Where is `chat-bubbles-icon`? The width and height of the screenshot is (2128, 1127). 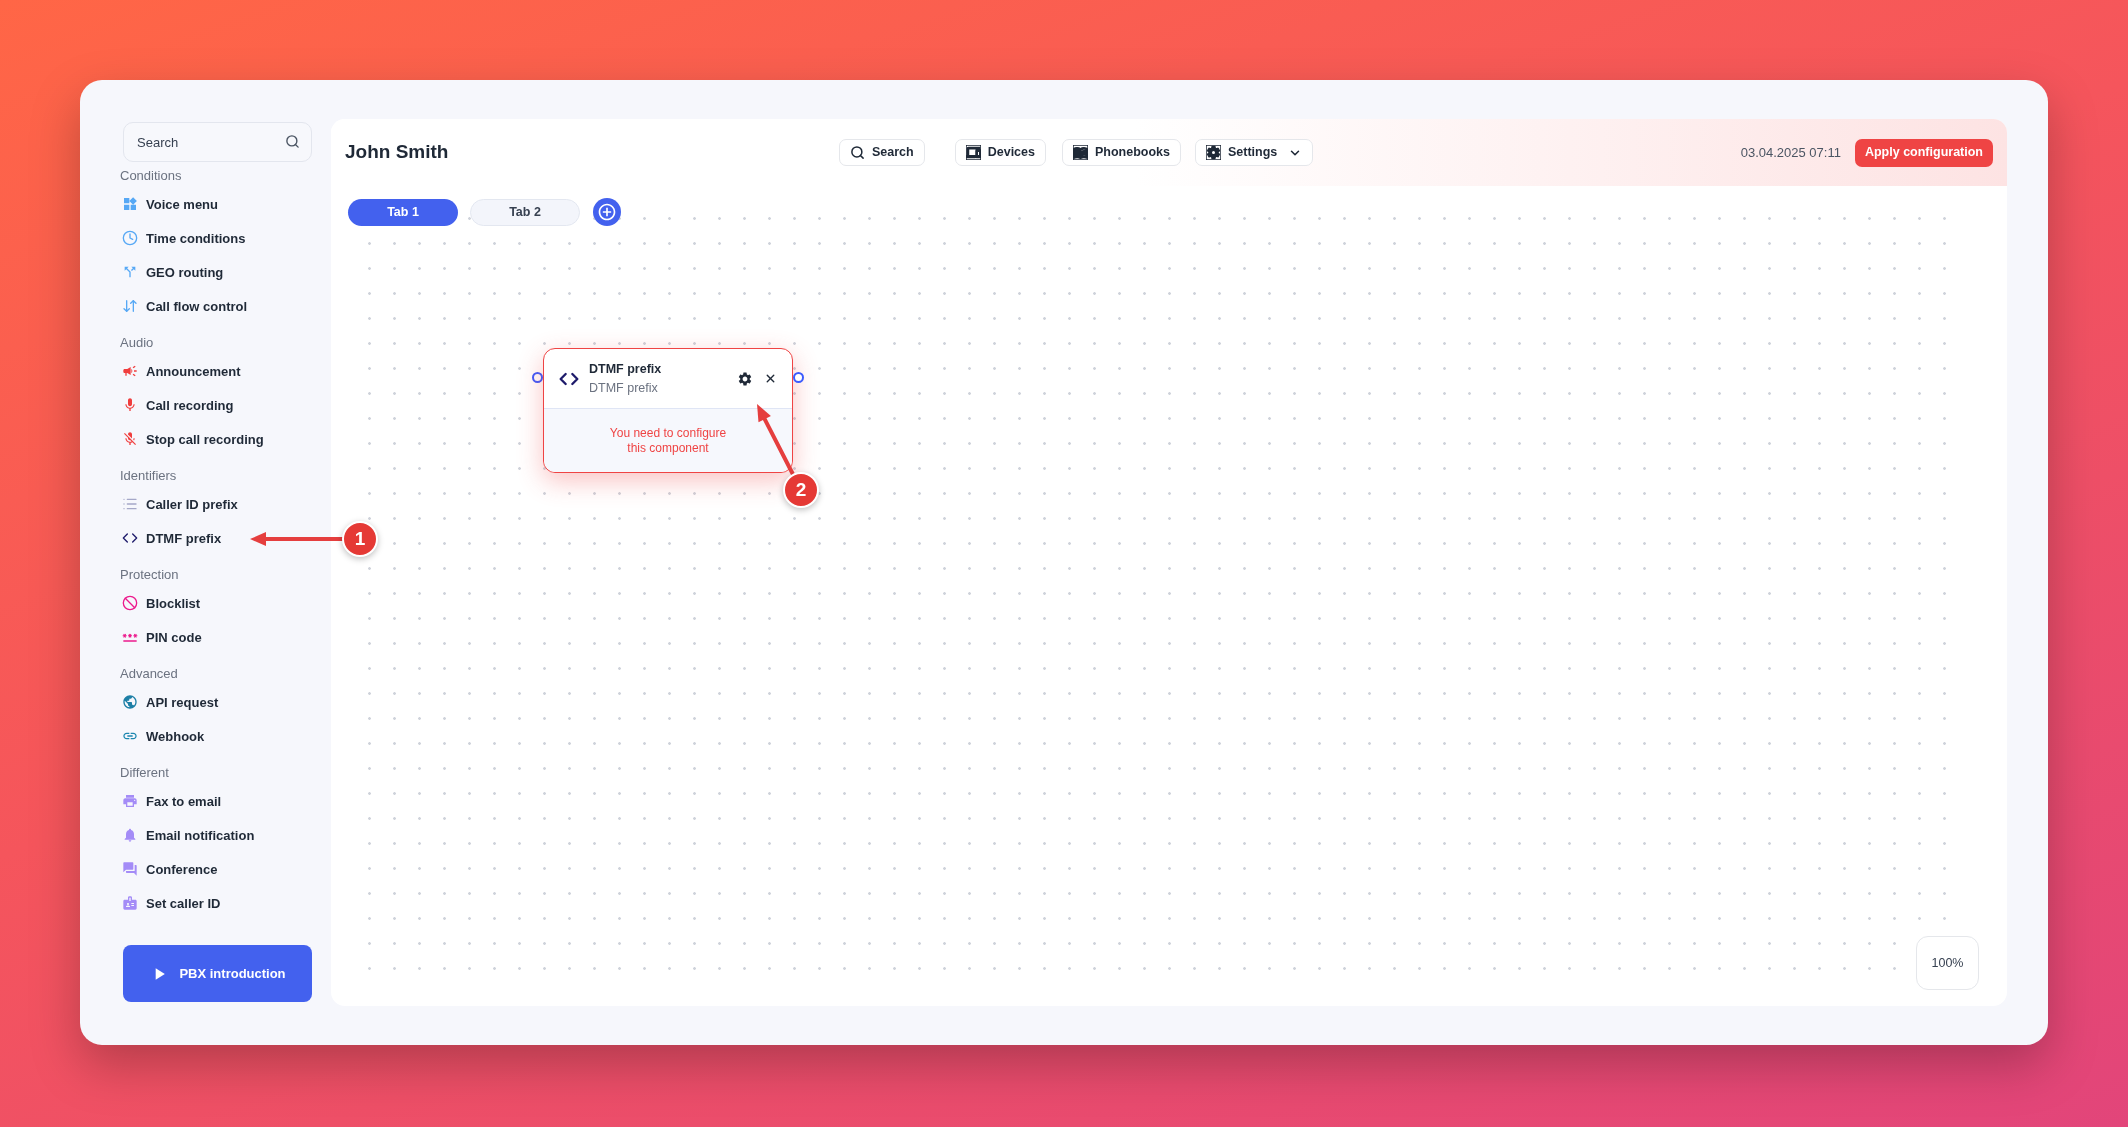 chat-bubbles-icon is located at coordinates (130, 869).